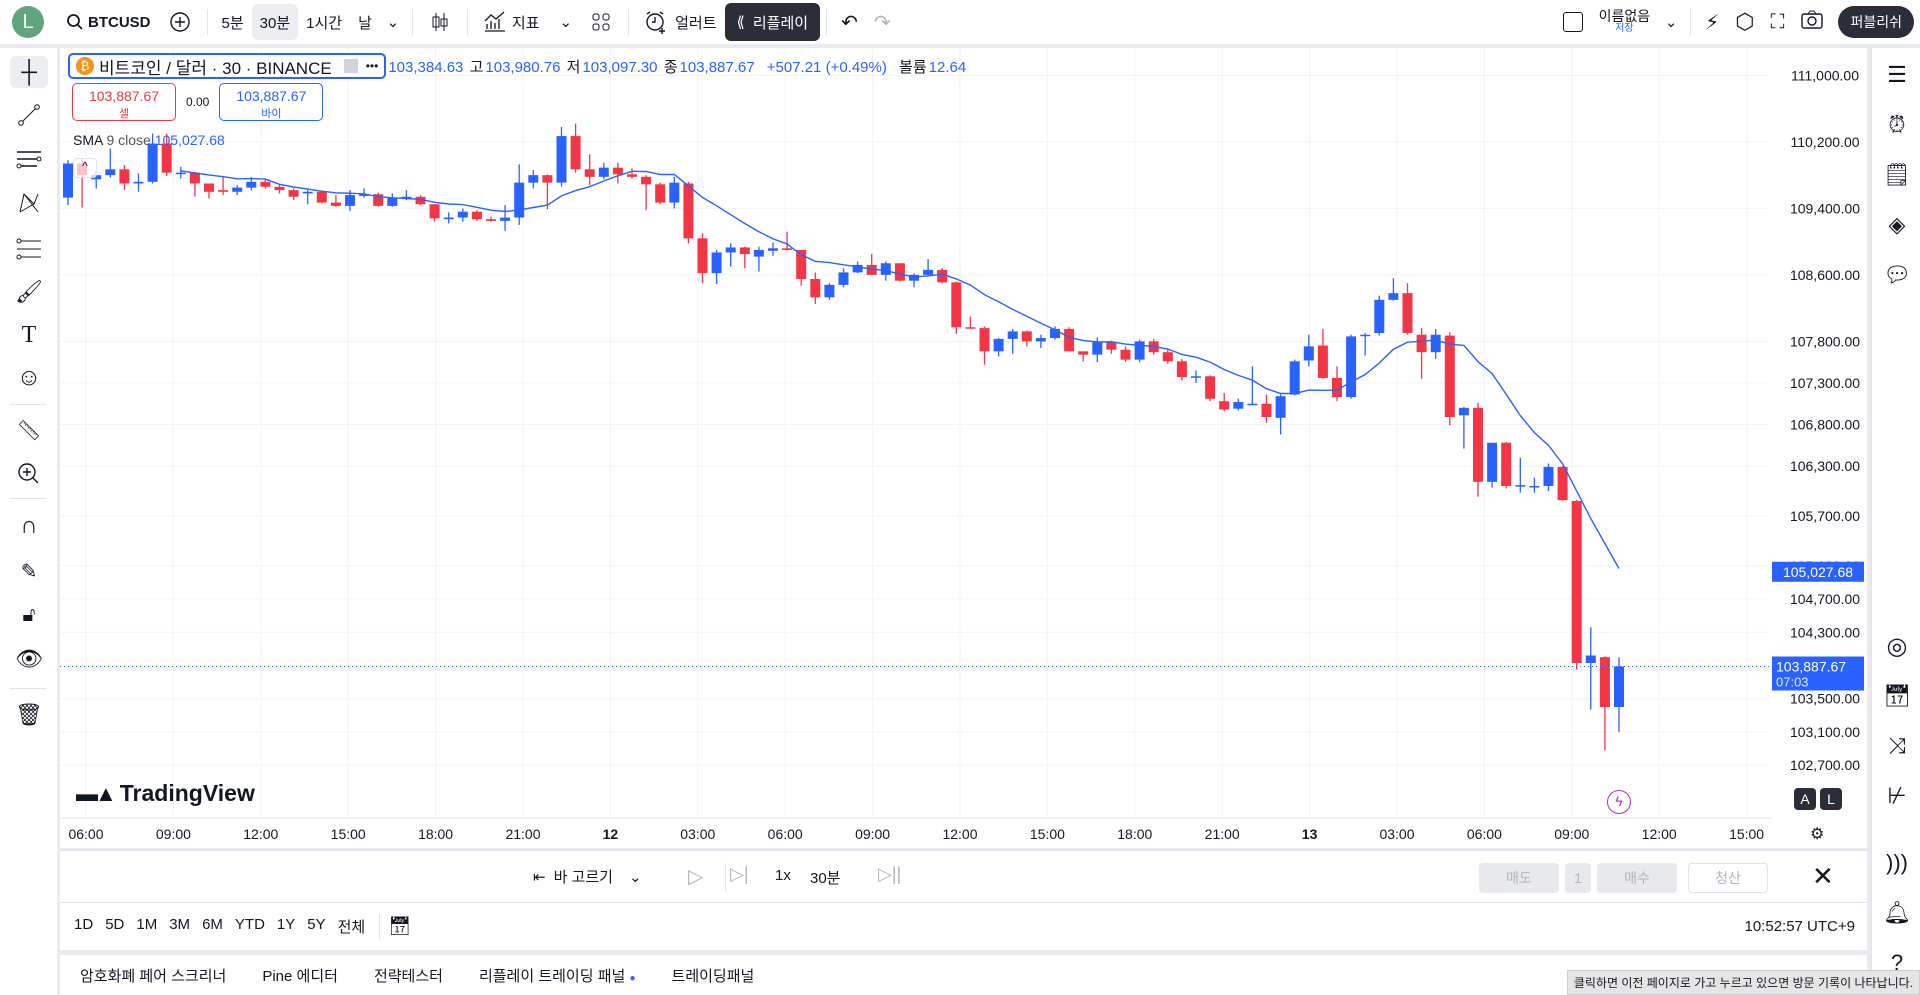 The image size is (1920, 995). I want to click on replay-flatten-button: 청산, so click(1728, 878).